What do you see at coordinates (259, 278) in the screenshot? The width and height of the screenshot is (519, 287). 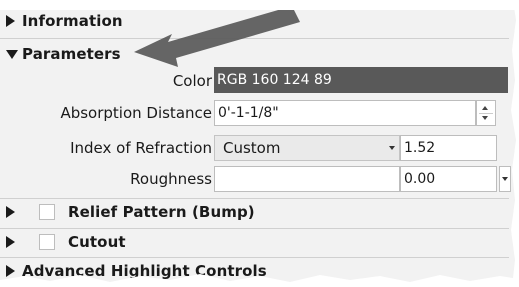 I see `torn-edge-bottom` at bounding box center [259, 278].